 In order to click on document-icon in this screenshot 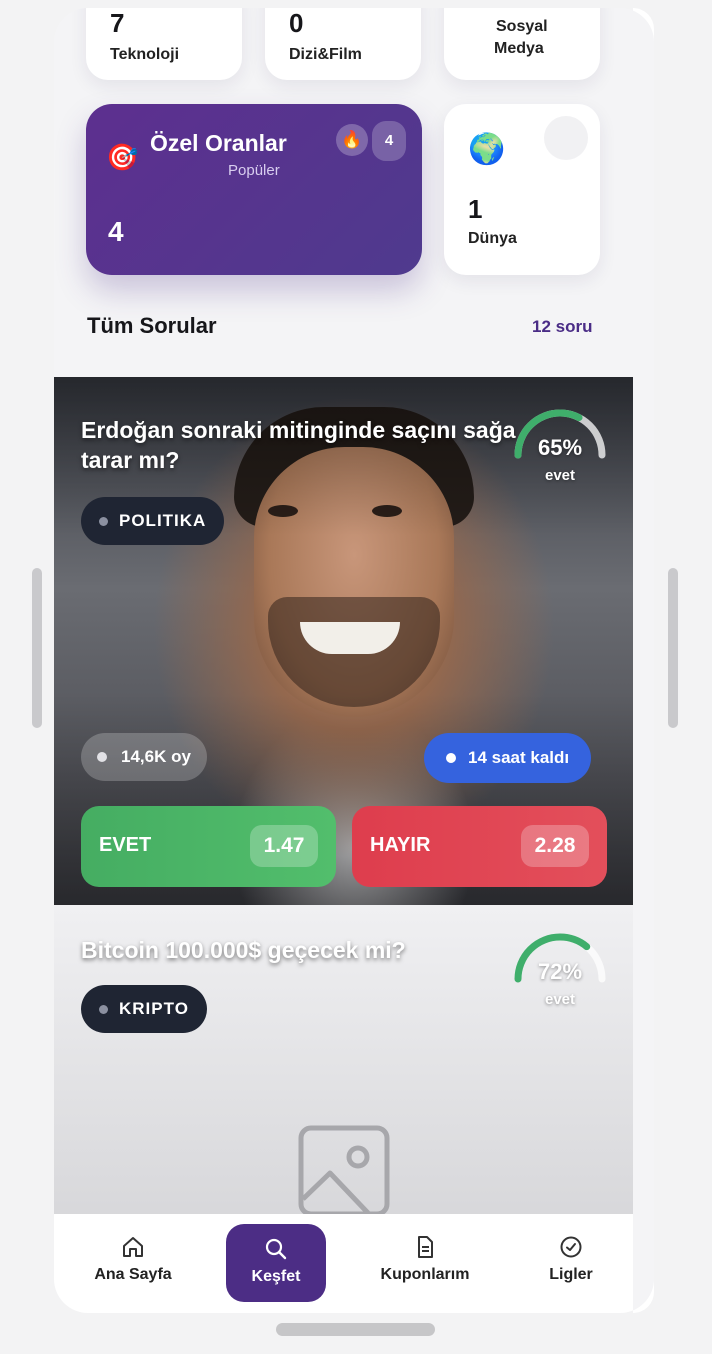, I will do `click(425, 1247)`.